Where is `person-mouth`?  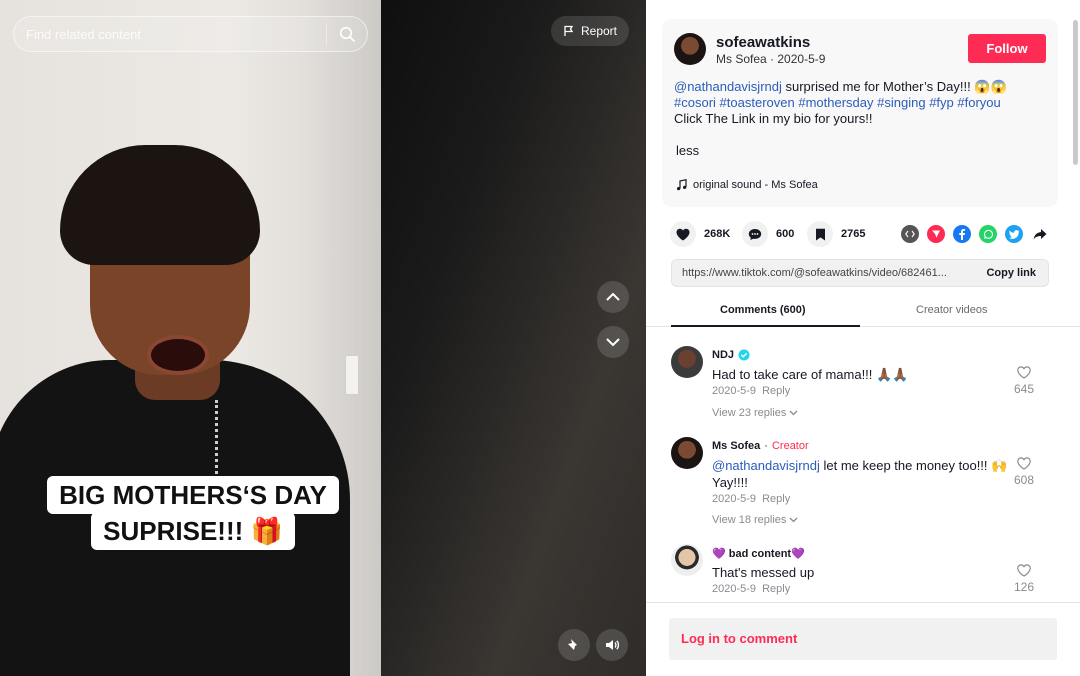 person-mouth is located at coordinates (178, 355).